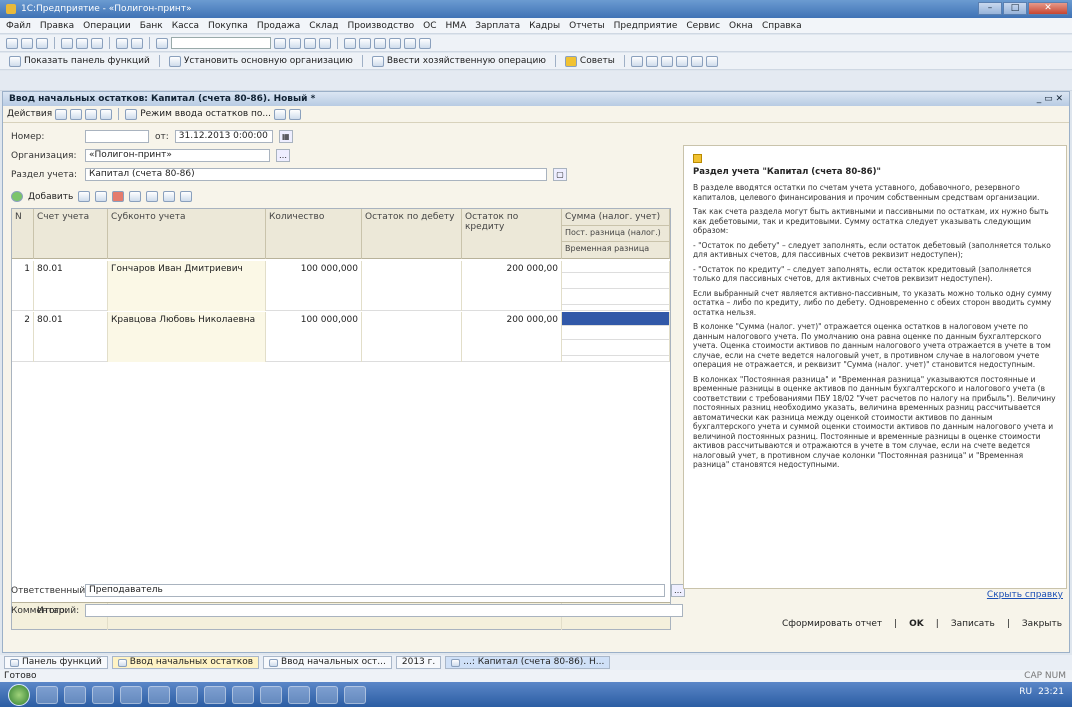 This screenshot has height=707, width=1072. I want to click on actions-menu: Действия, so click(29, 114).